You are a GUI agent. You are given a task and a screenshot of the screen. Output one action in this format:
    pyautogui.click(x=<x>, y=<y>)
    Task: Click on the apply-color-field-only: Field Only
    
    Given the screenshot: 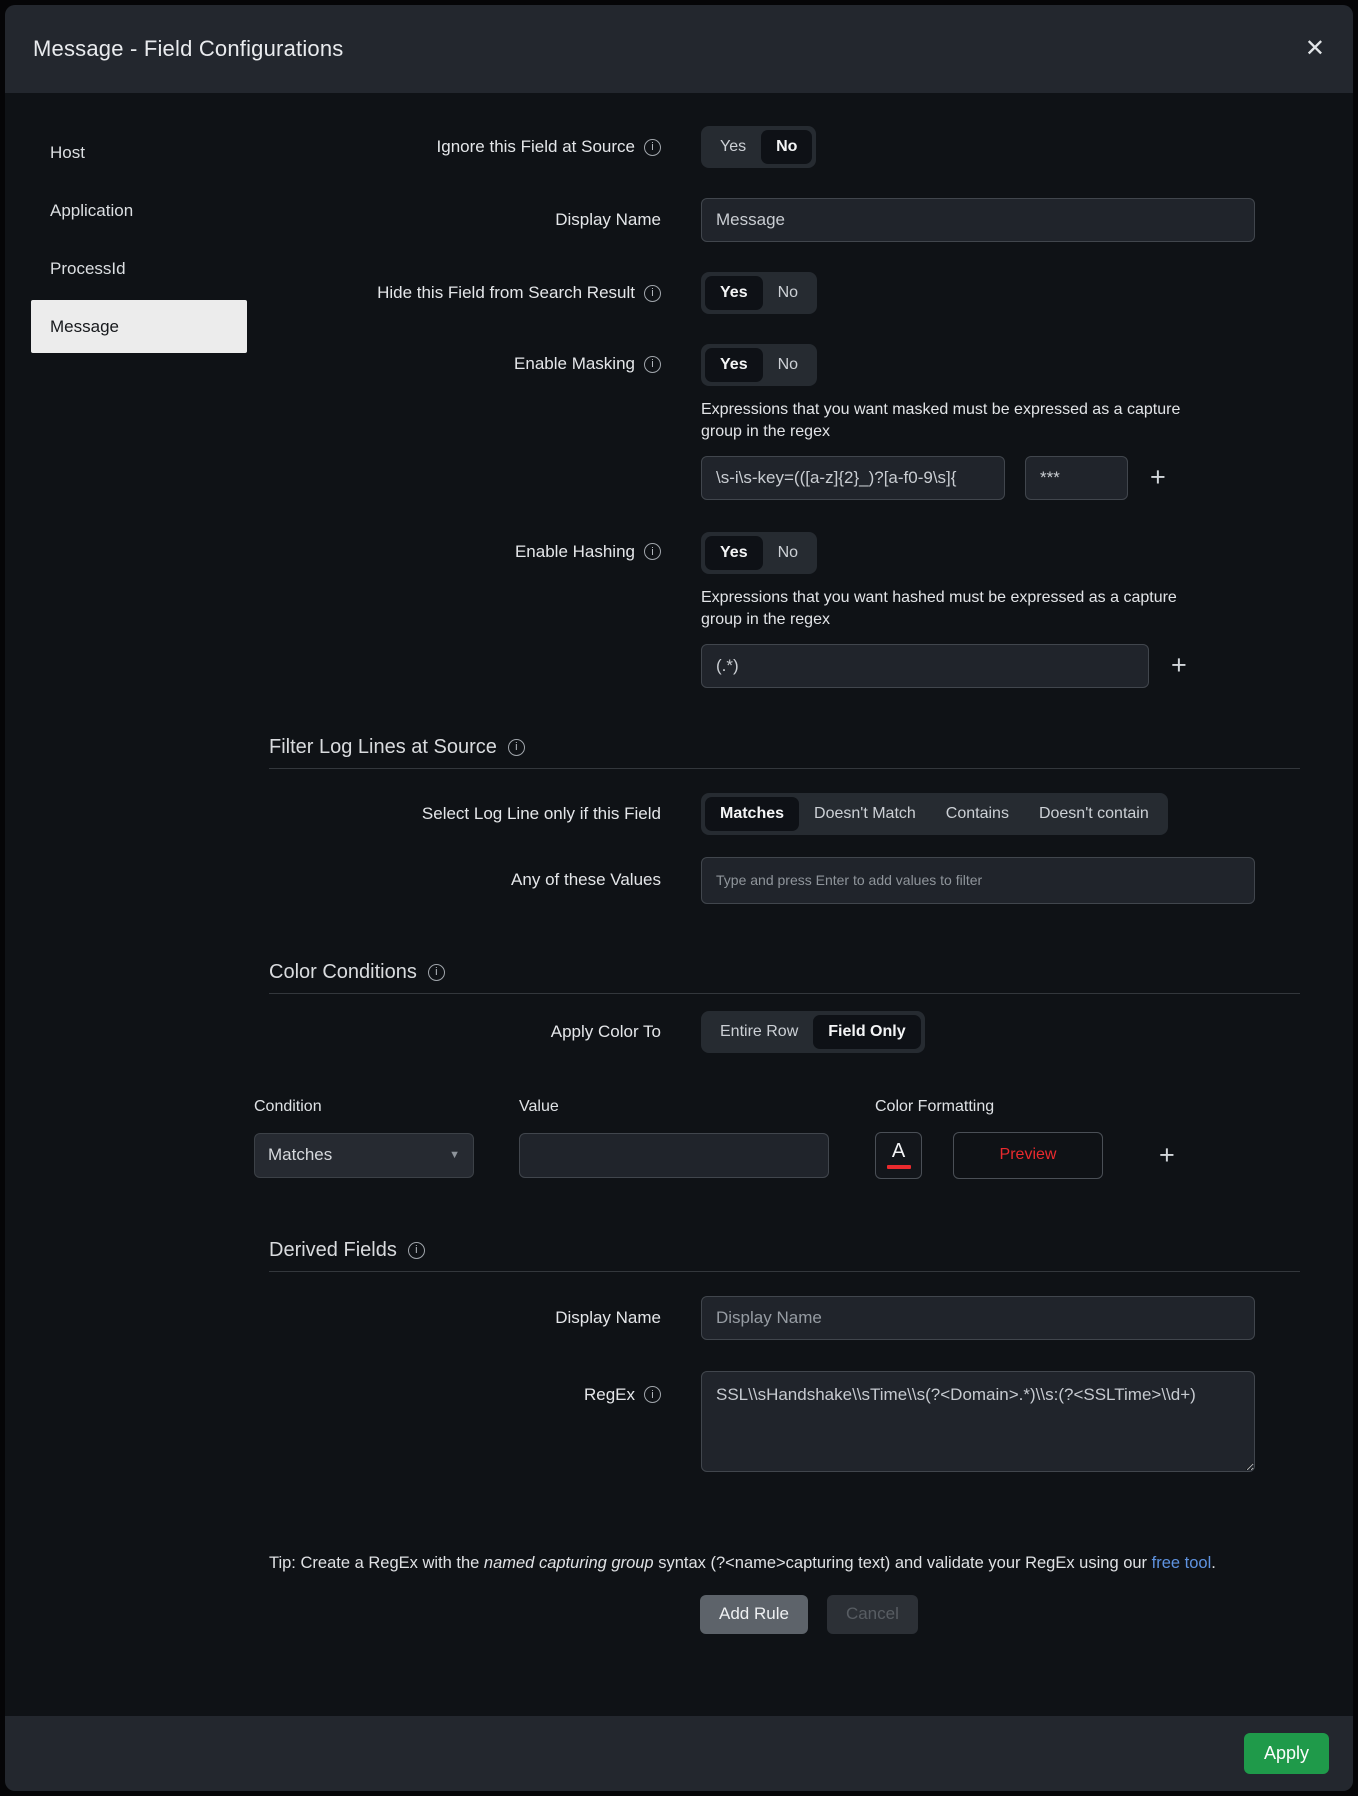 What is the action you would take?
    pyautogui.click(x=867, y=1031)
    